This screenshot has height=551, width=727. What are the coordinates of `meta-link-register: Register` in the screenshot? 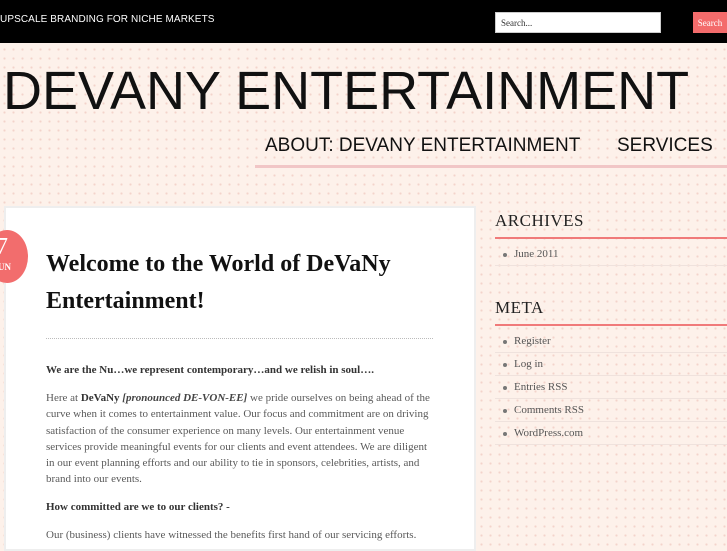 It's located at (532, 341).